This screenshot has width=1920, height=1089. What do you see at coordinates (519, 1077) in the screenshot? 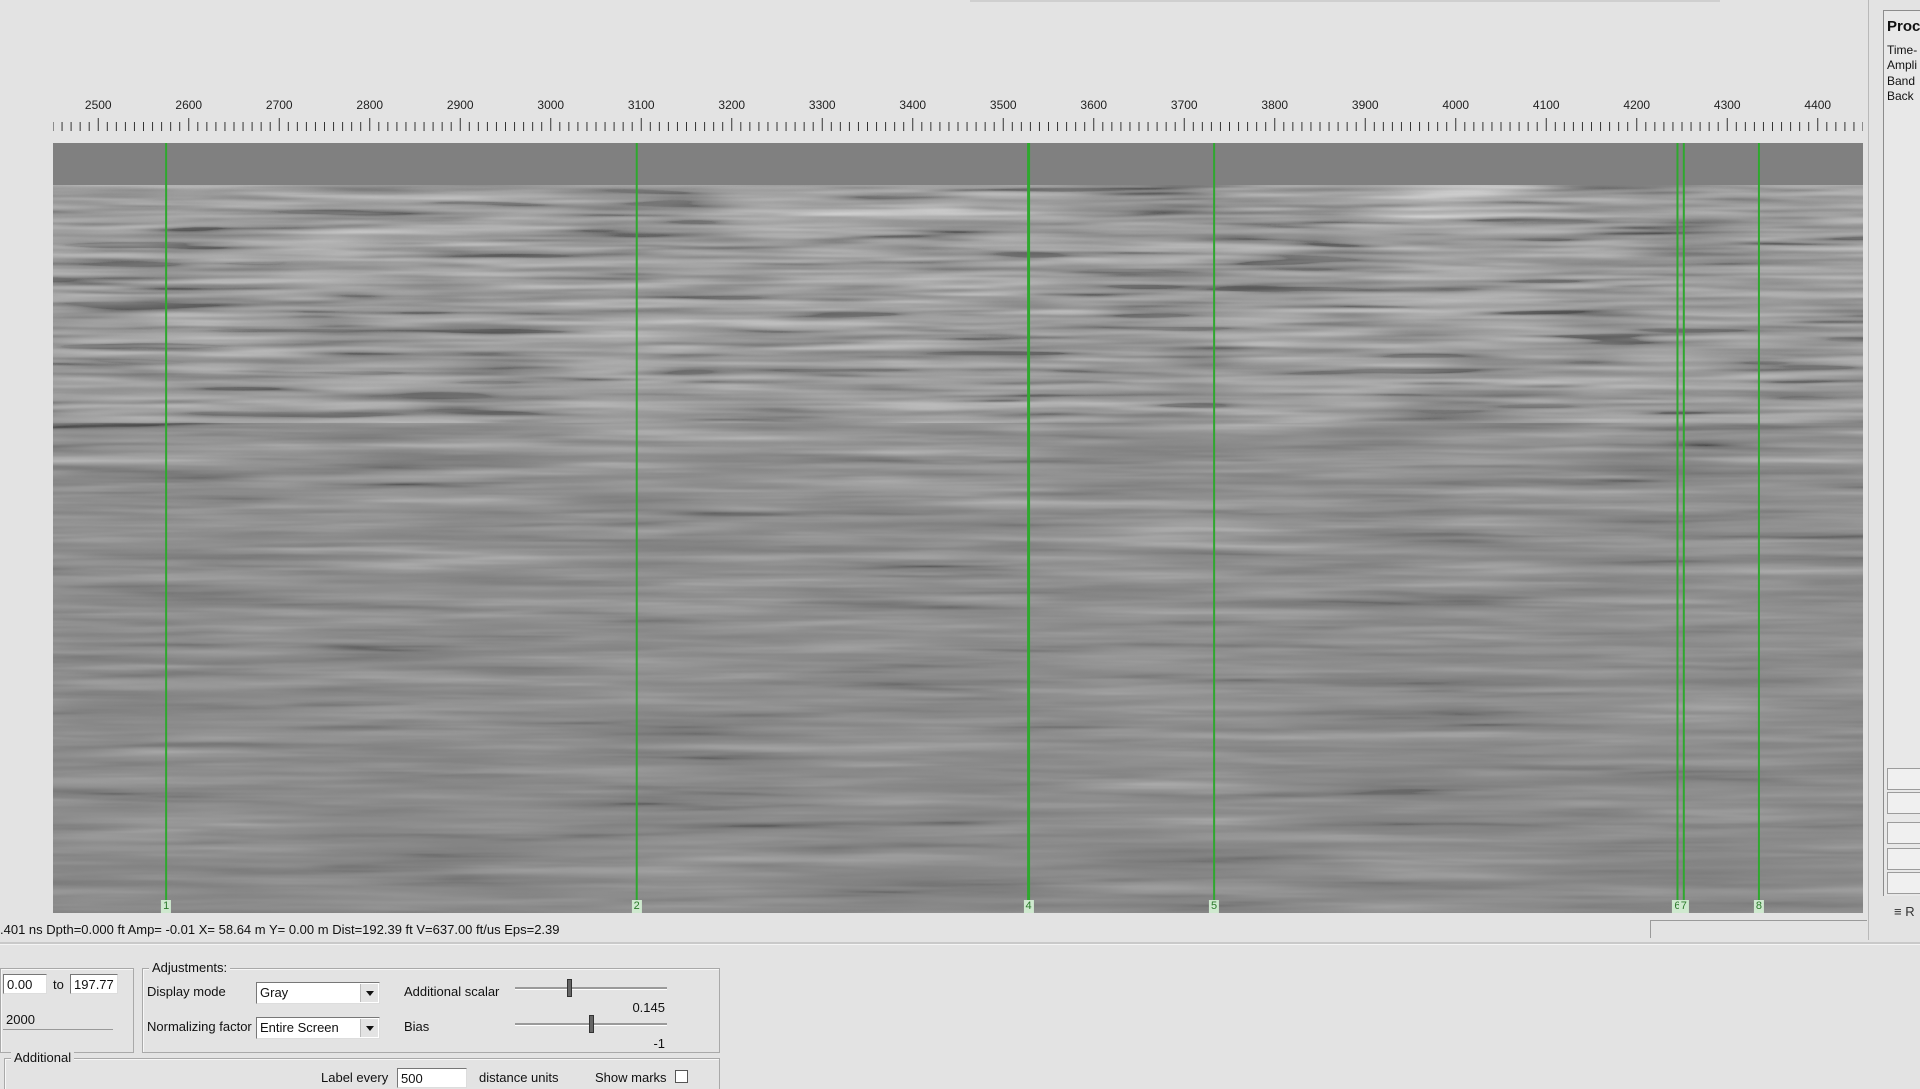
I see `distance-units-label: distance units` at bounding box center [519, 1077].